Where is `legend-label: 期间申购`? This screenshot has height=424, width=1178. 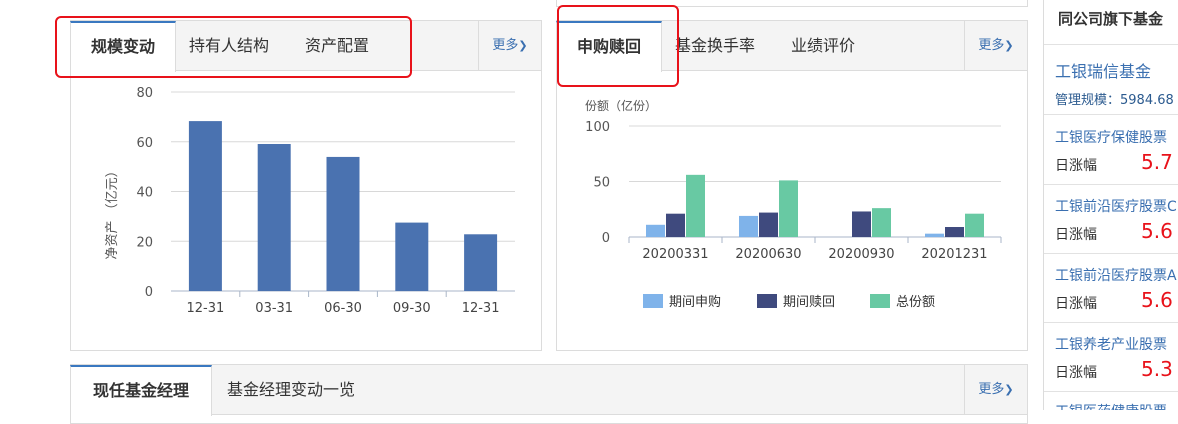 legend-label: 期间申购 is located at coordinates (695, 302).